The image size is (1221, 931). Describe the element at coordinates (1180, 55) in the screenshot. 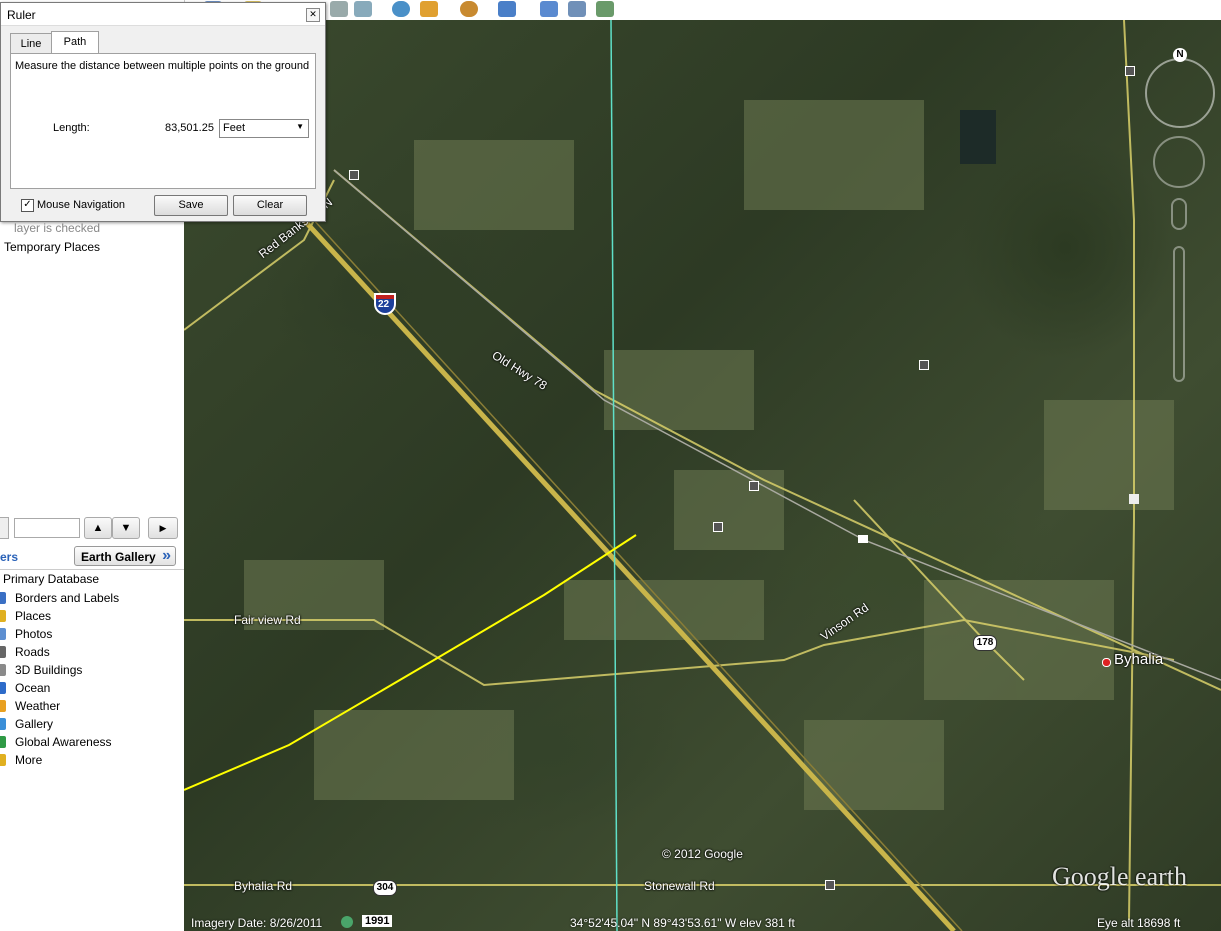

I see `compass-n-label: N` at that location.